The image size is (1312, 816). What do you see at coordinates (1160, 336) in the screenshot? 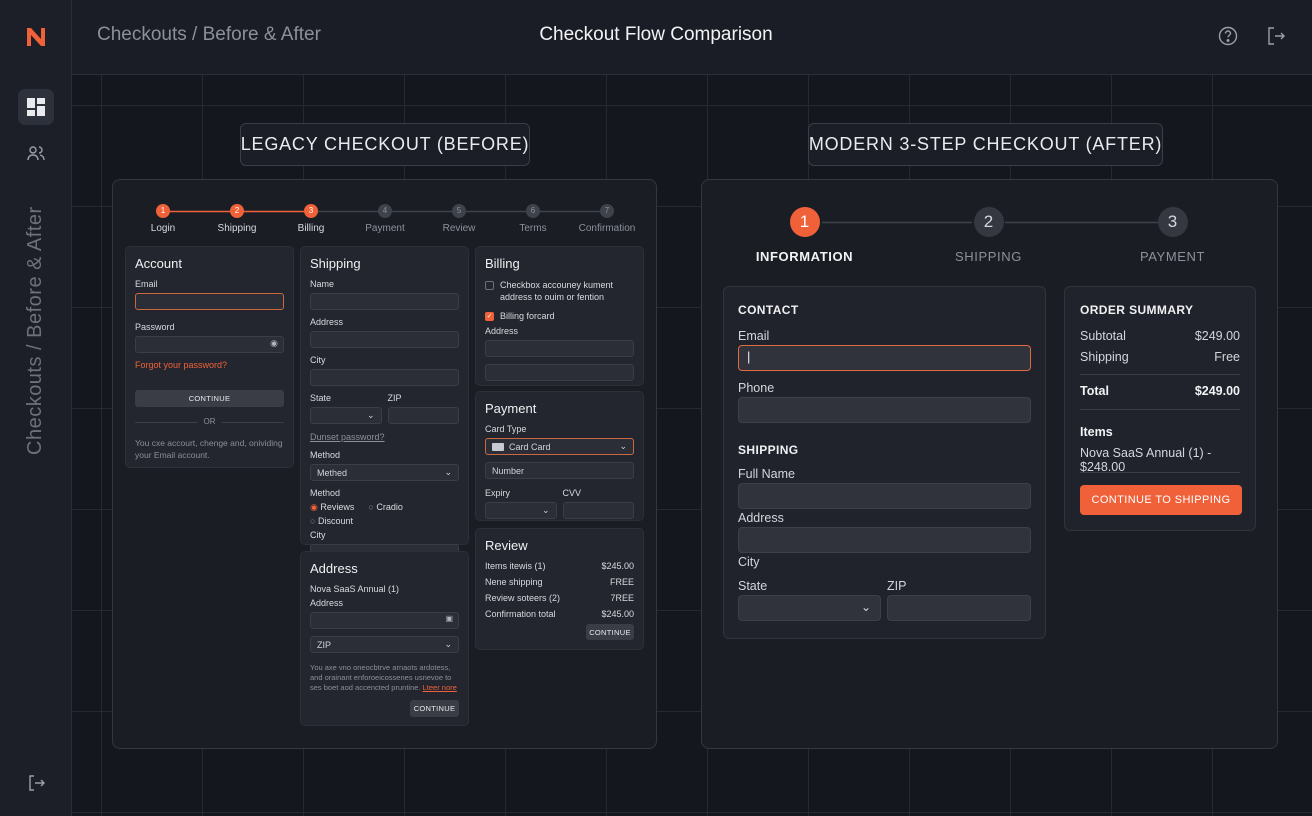
I see `subtotal-row: Subtotal $249.00` at bounding box center [1160, 336].